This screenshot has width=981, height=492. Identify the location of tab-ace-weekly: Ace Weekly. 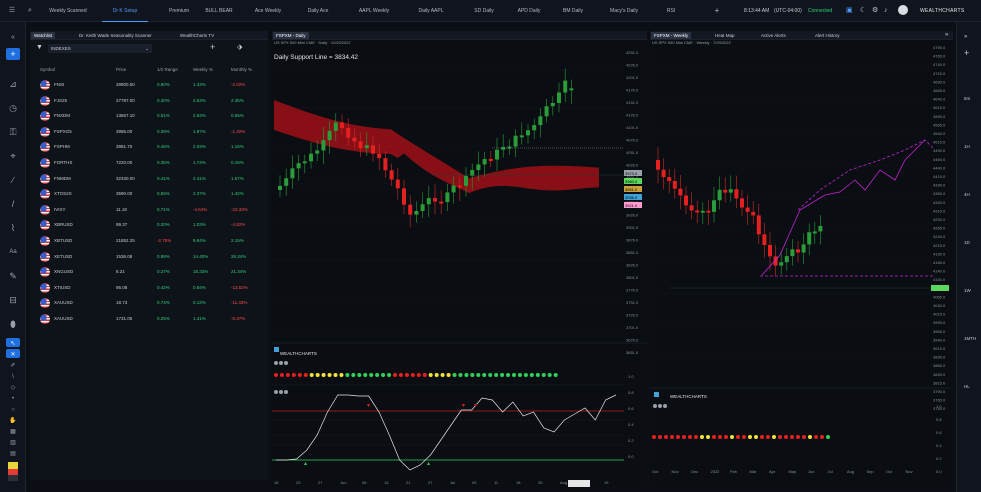
(268, 11).